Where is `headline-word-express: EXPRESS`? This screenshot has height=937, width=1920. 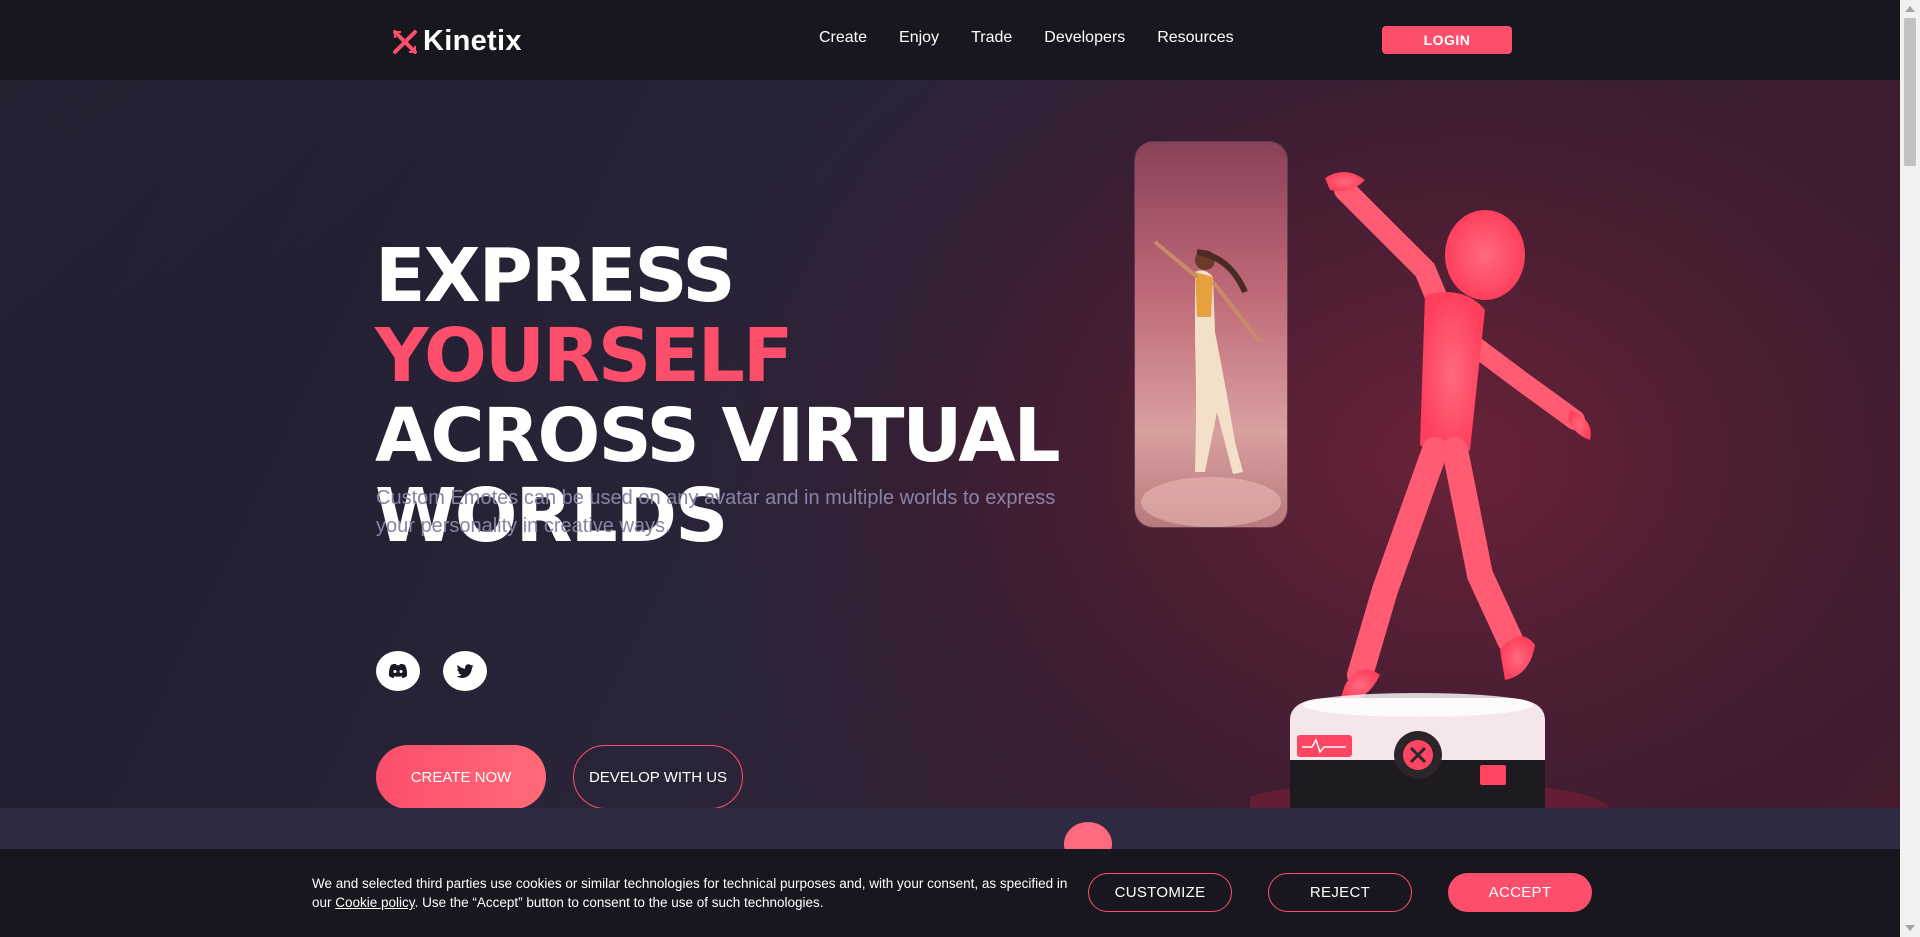 headline-word-express: EXPRESS is located at coordinates (555, 276).